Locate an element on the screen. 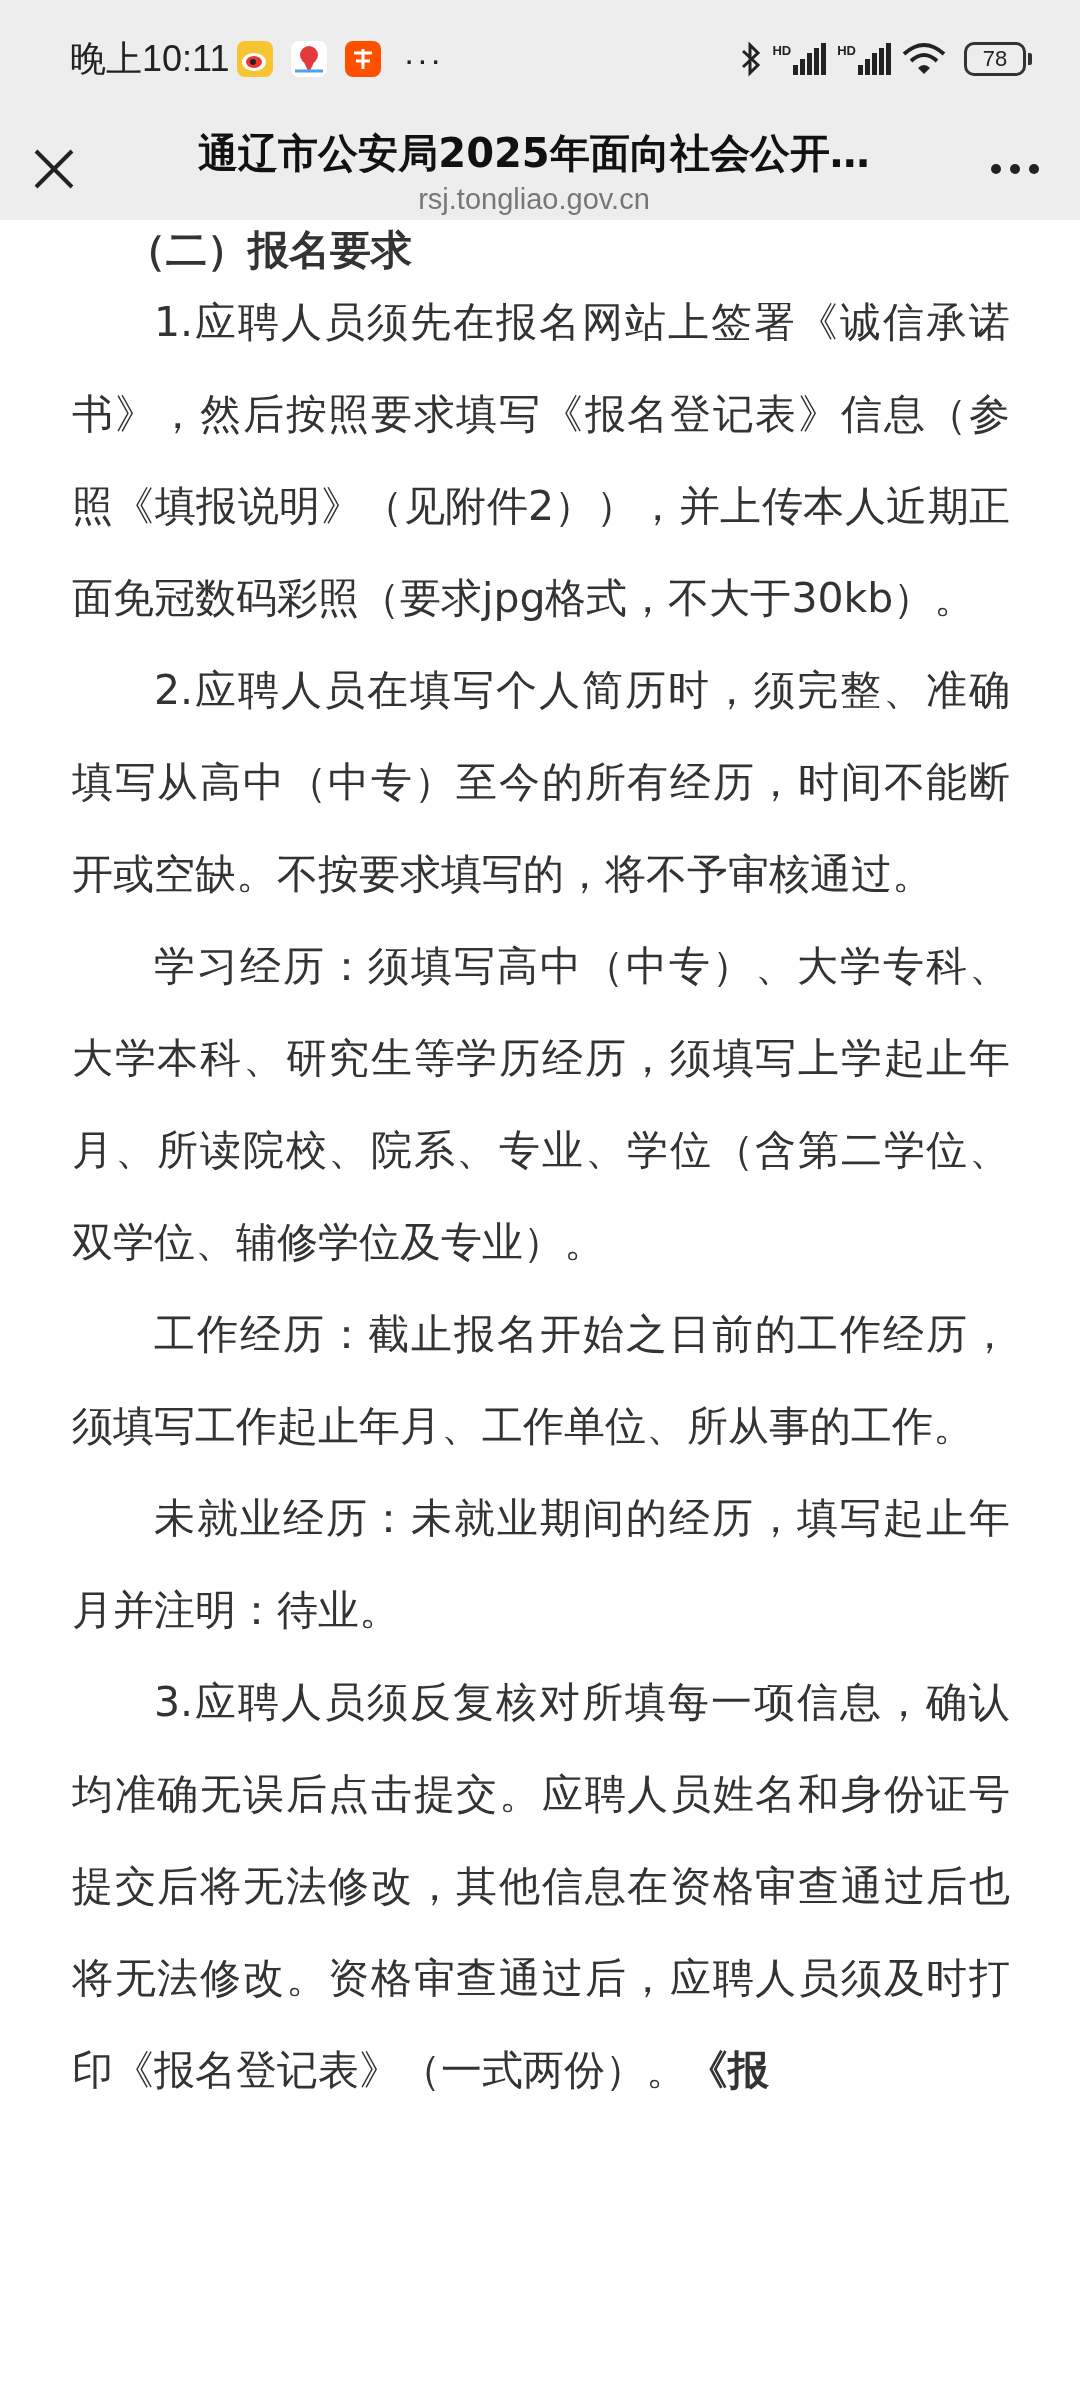 This screenshot has height=2400, width=1080. paragraph: 未就业经历：未就业期间的经历，填写起止年月并注明：待业。 is located at coordinates (541, 1564).